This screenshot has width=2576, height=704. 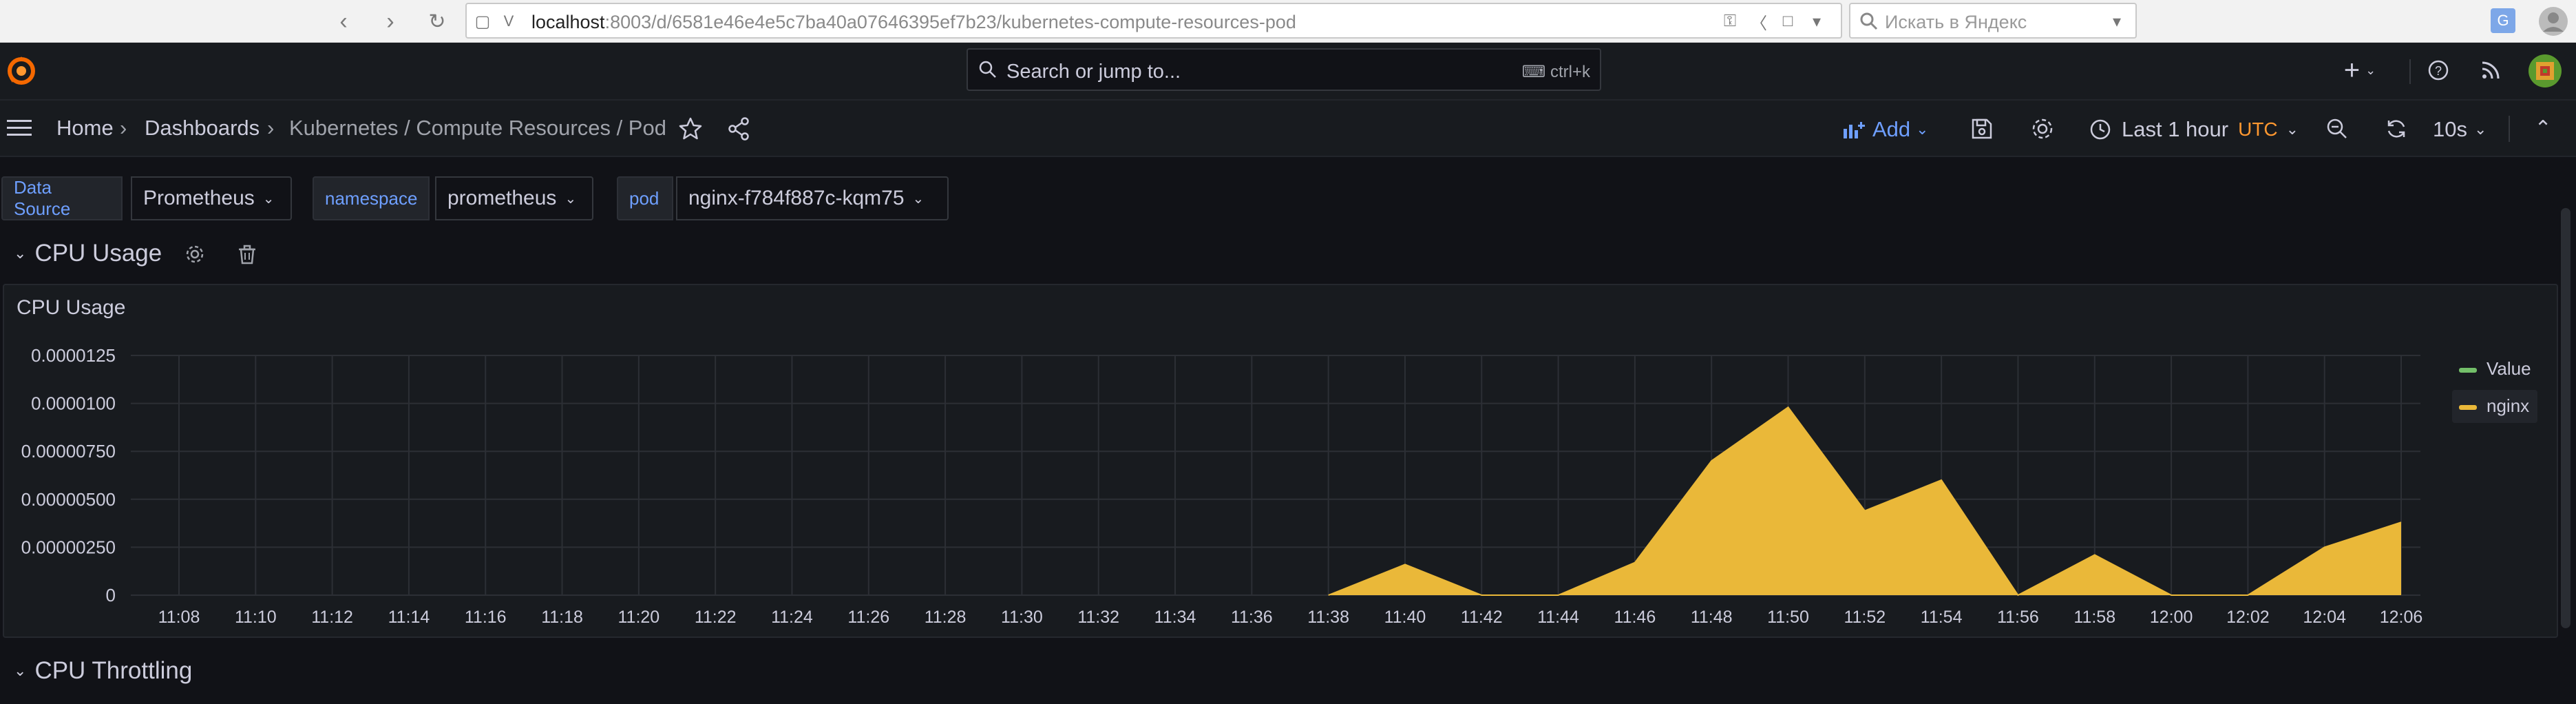 What do you see at coordinates (2553, 21) in the screenshot?
I see `profile-icon` at bounding box center [2553, 21].